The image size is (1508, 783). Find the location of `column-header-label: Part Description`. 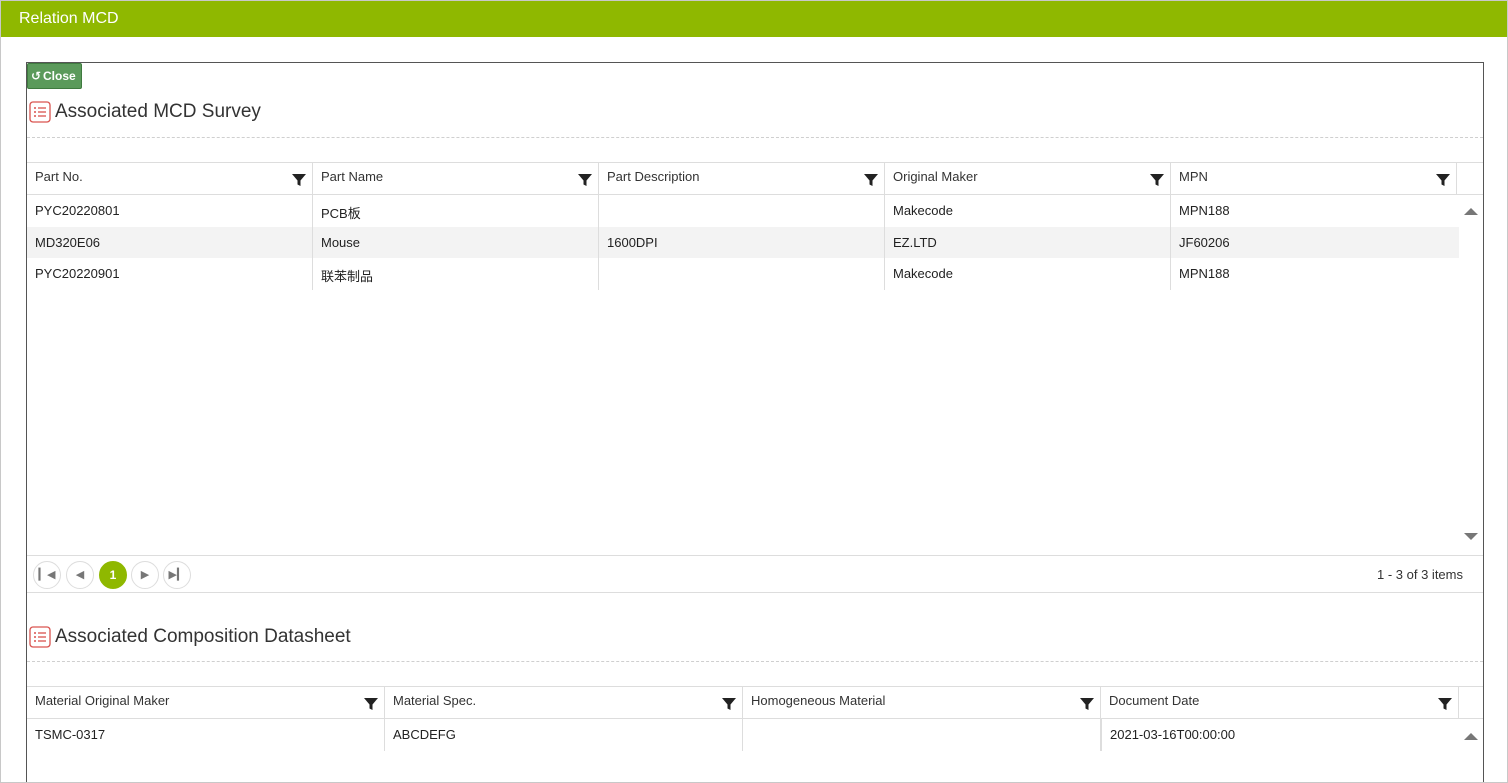

column-header-label: Part Description is located at coordinates (653, 176).